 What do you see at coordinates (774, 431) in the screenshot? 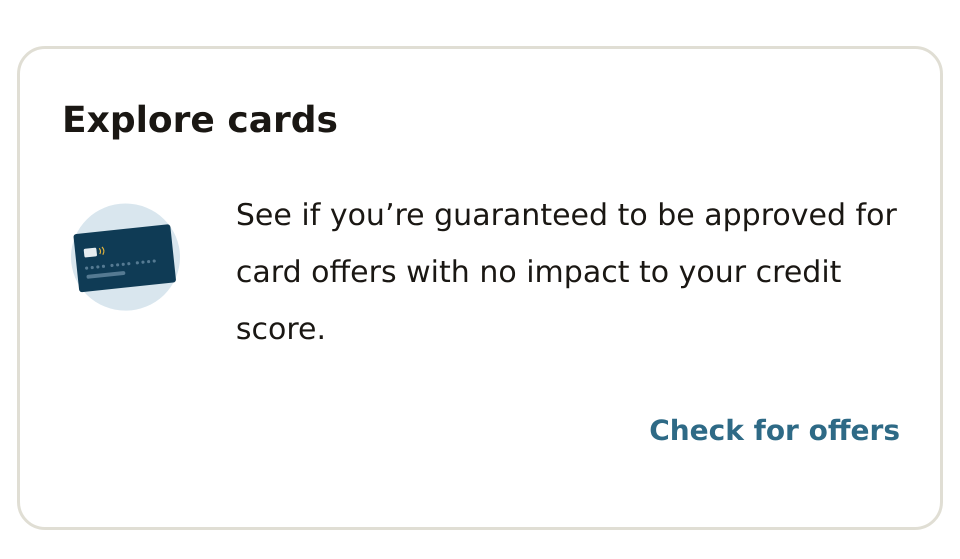
I see `check-offers-link: Check for offers` at bounding box center [774, 431].